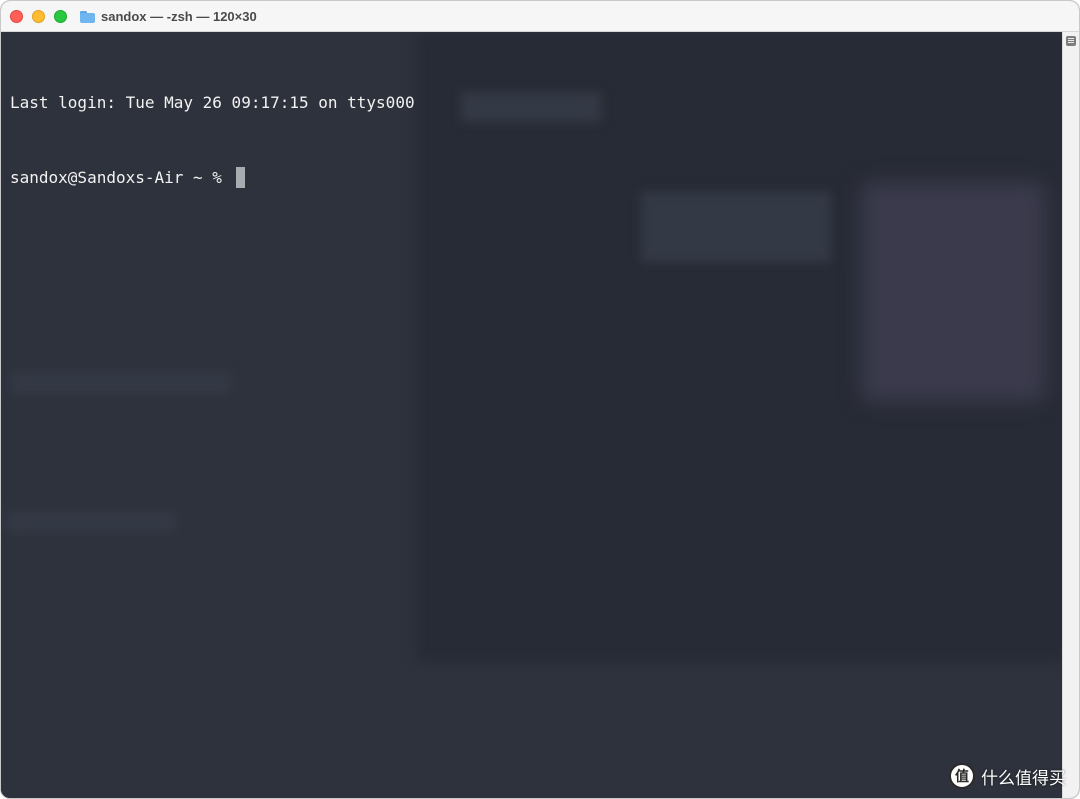 Image resolution: width=1080 pixels, height=799 pixels. Describe the element at coordinates (240, 177) in the screenshot. I see `text-cursor` at that location.